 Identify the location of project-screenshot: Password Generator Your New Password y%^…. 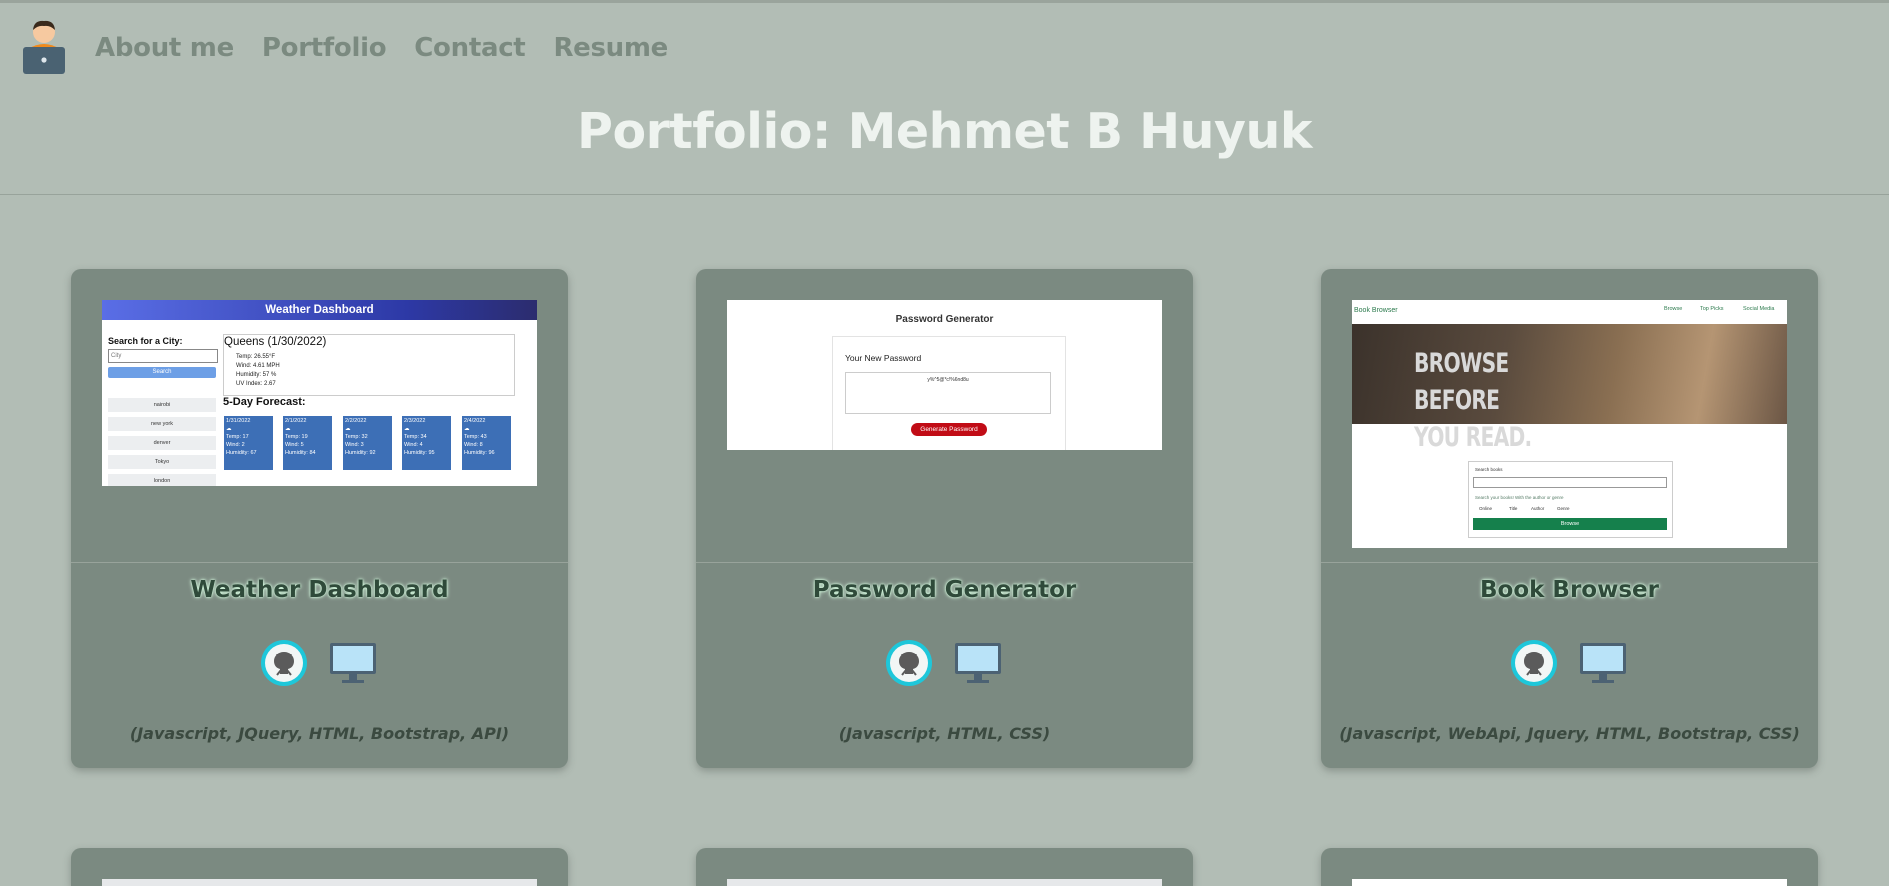
(944, 375).